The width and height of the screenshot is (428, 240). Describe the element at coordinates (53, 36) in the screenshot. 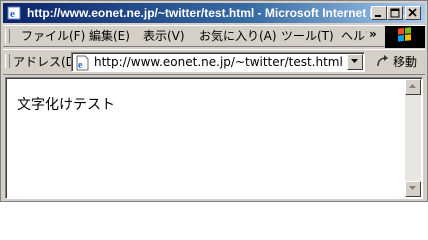

I see `menu-file: ファイル(F)` at that location.